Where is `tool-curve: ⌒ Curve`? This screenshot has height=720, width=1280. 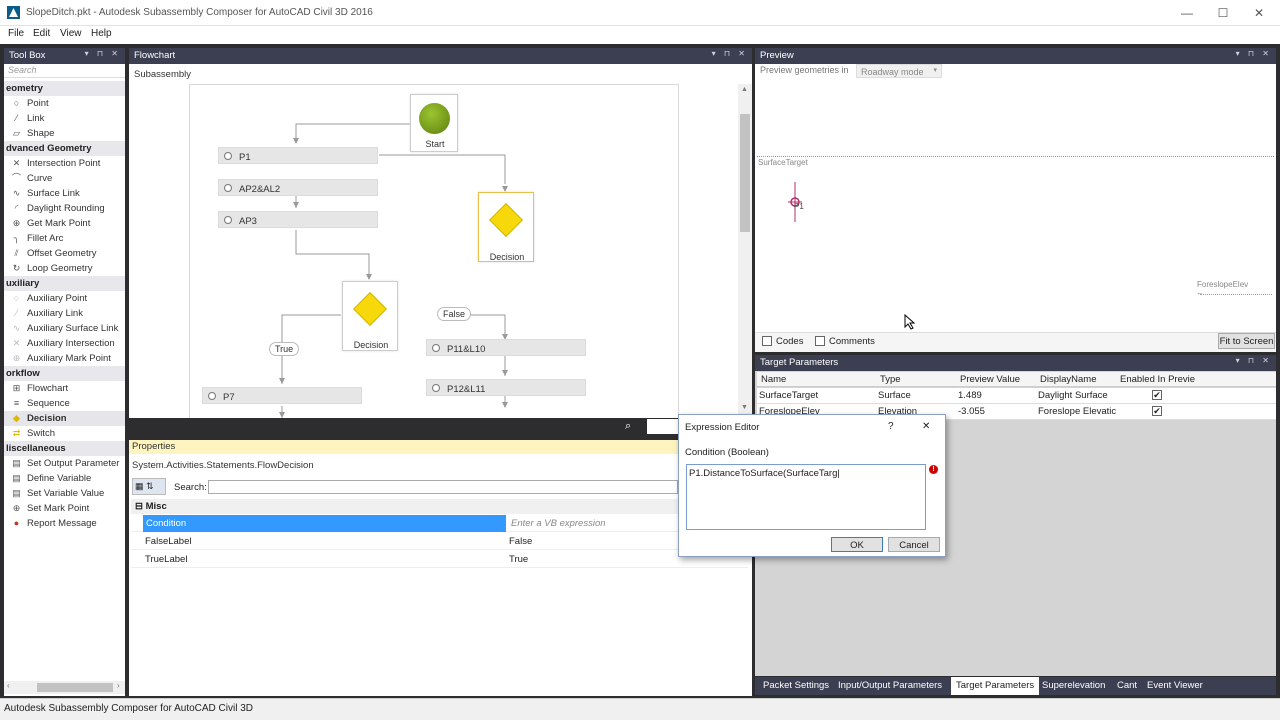 tool-curve: ⌒ Curve is located at coordinates (64, 178).